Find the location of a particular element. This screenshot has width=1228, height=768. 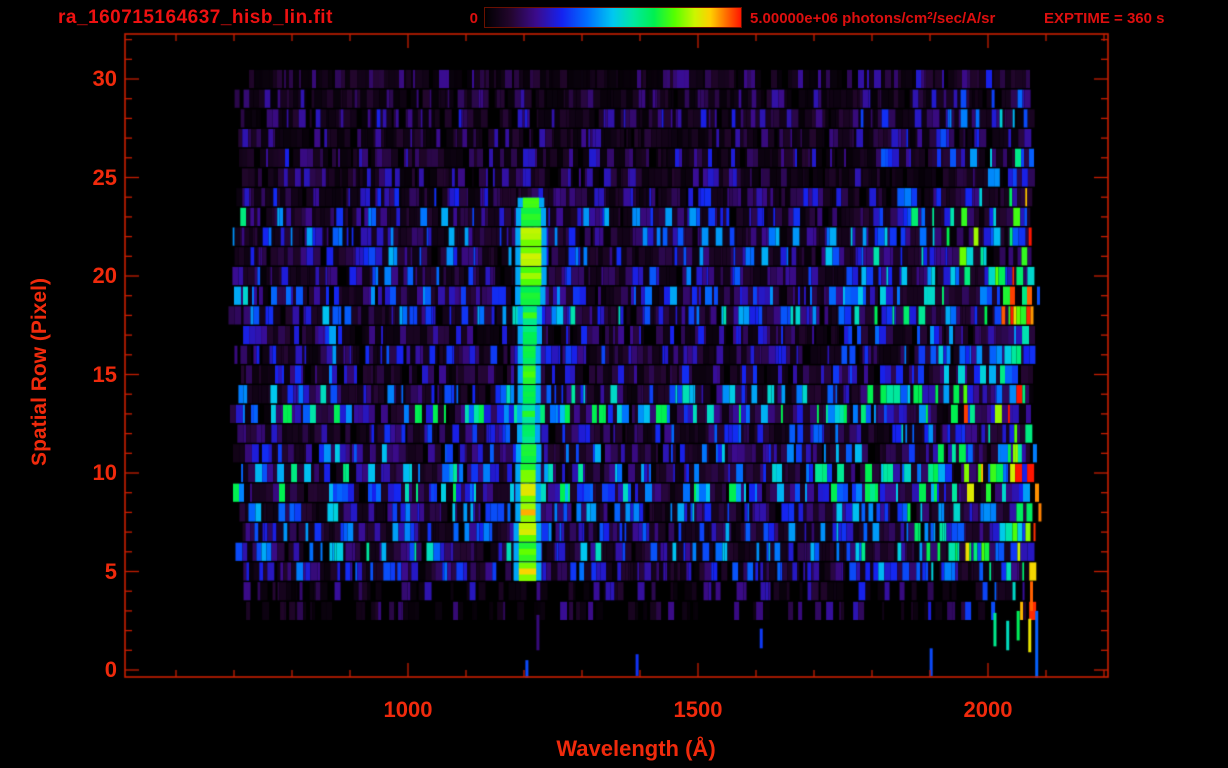

x-tick-label-1500: 1500 is located at coordinates (698, 709).